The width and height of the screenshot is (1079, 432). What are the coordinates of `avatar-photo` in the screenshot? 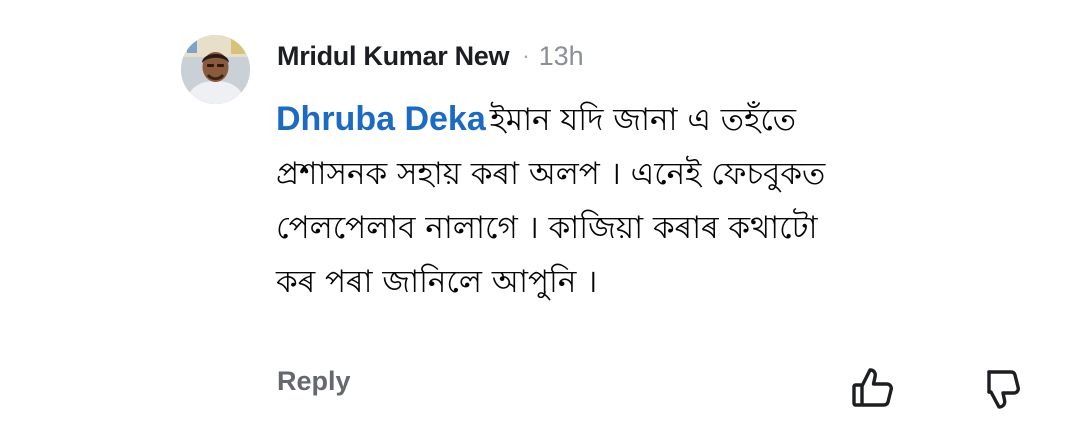 It's located at (215, 69).